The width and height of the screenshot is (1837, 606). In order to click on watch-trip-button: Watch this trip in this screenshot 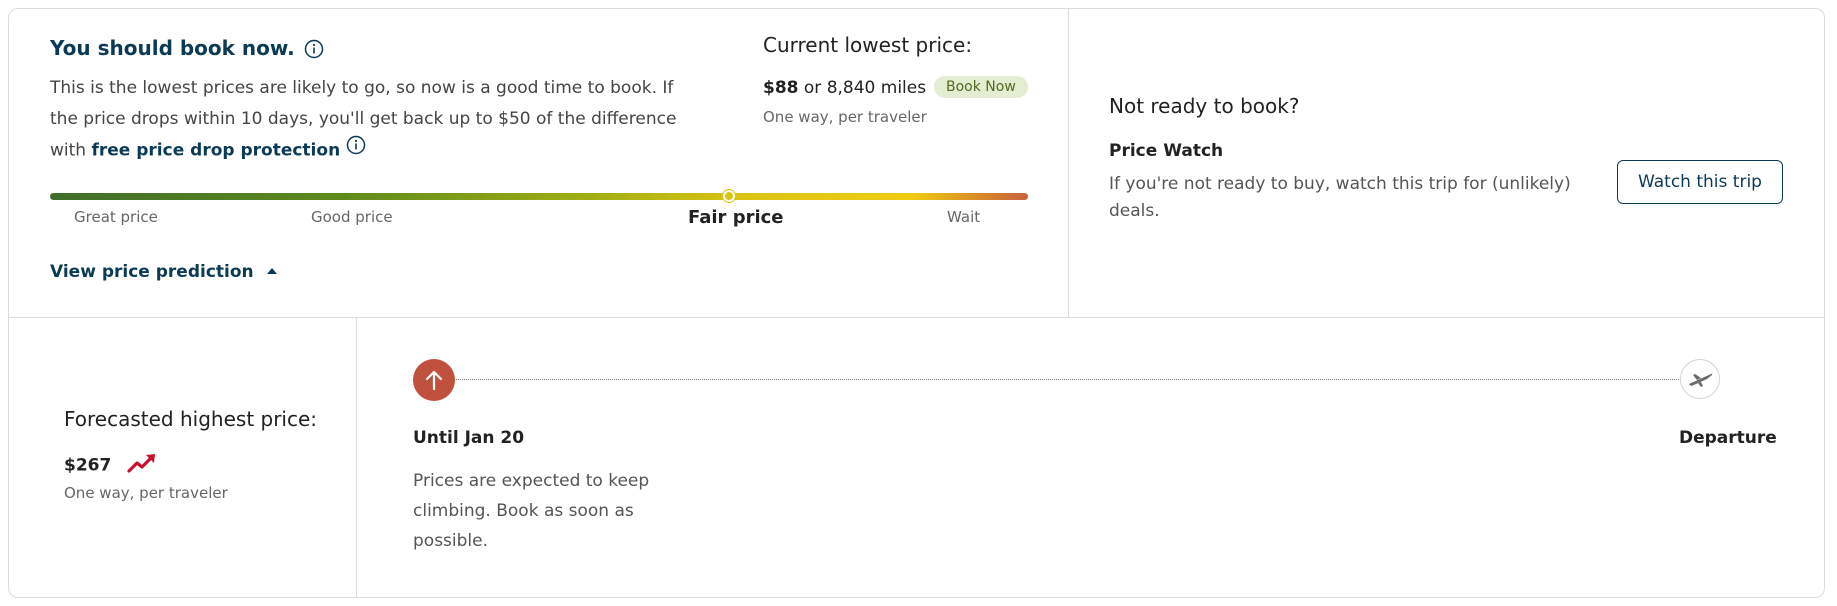, I will do `click(1700, 182)`.